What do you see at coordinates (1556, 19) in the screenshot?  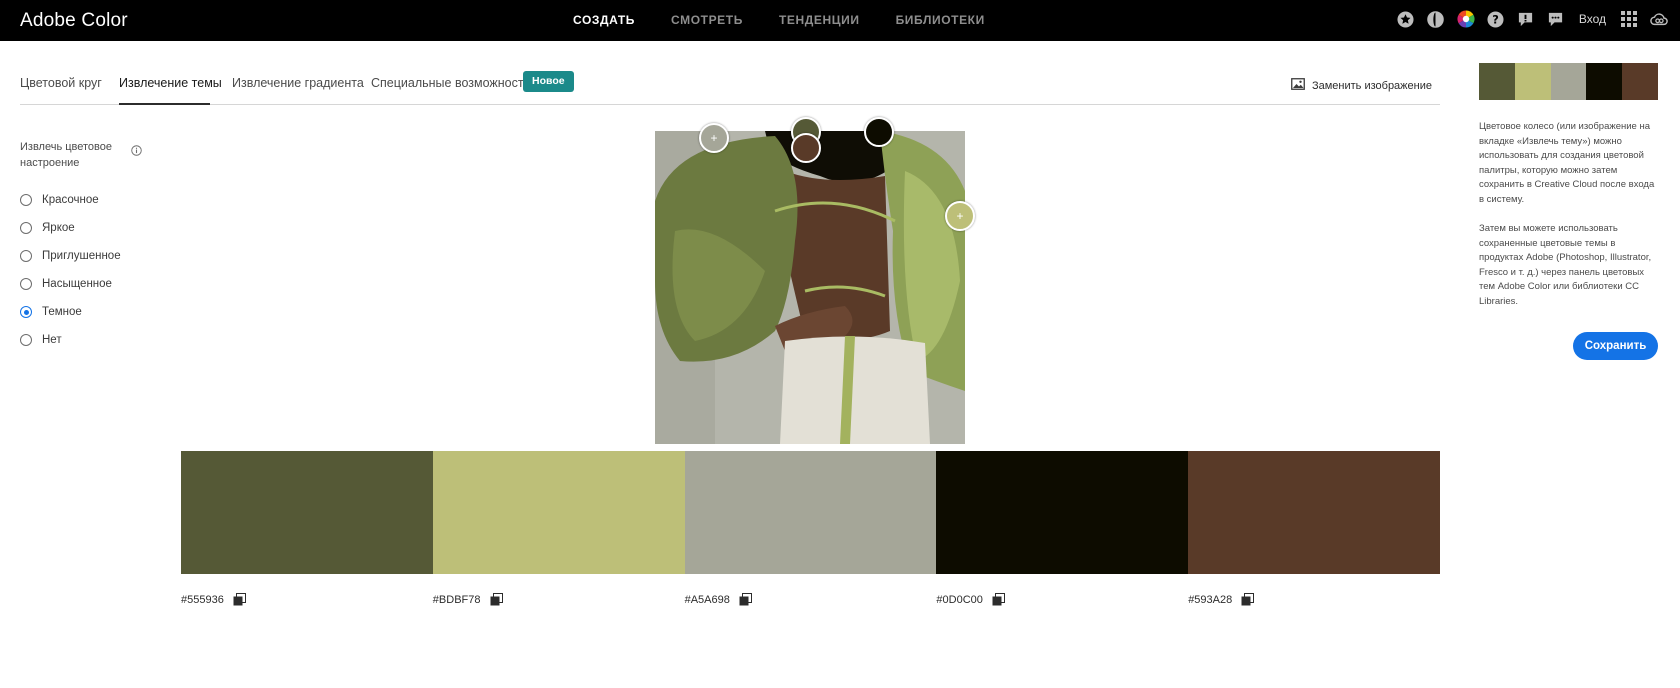 I see `chat-icon` at bounding box center [1556, 19].